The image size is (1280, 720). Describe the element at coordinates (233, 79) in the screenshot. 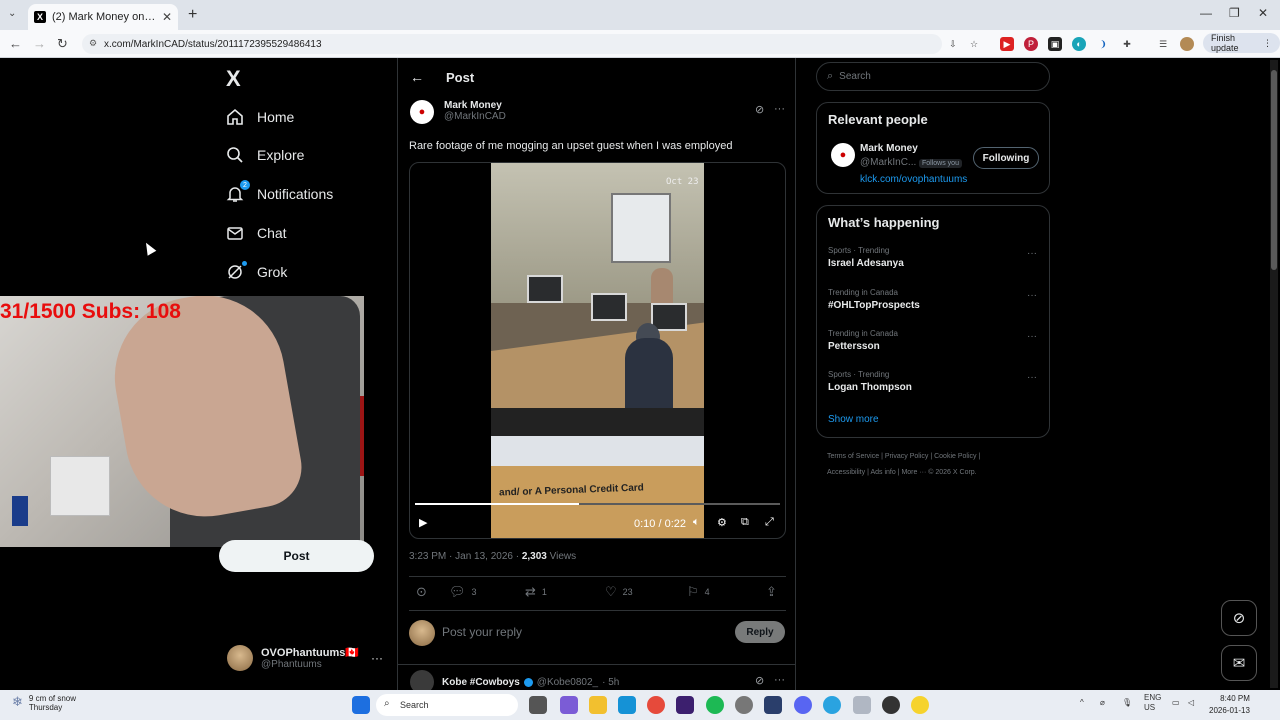

I see `x-logo: X` at that location.